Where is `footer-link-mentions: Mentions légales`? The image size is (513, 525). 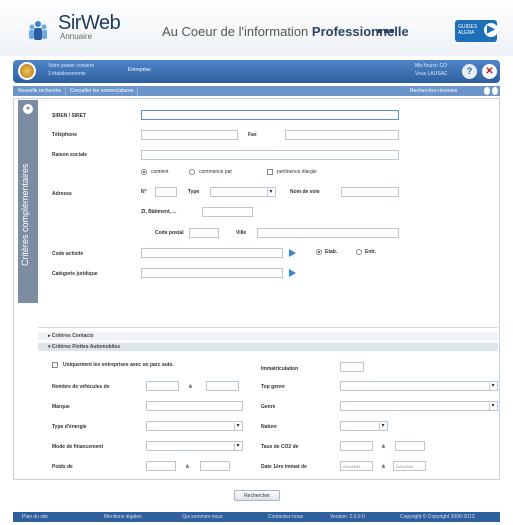
footer-link-mentions: Mentions légales is located at coordinates (123, 517).